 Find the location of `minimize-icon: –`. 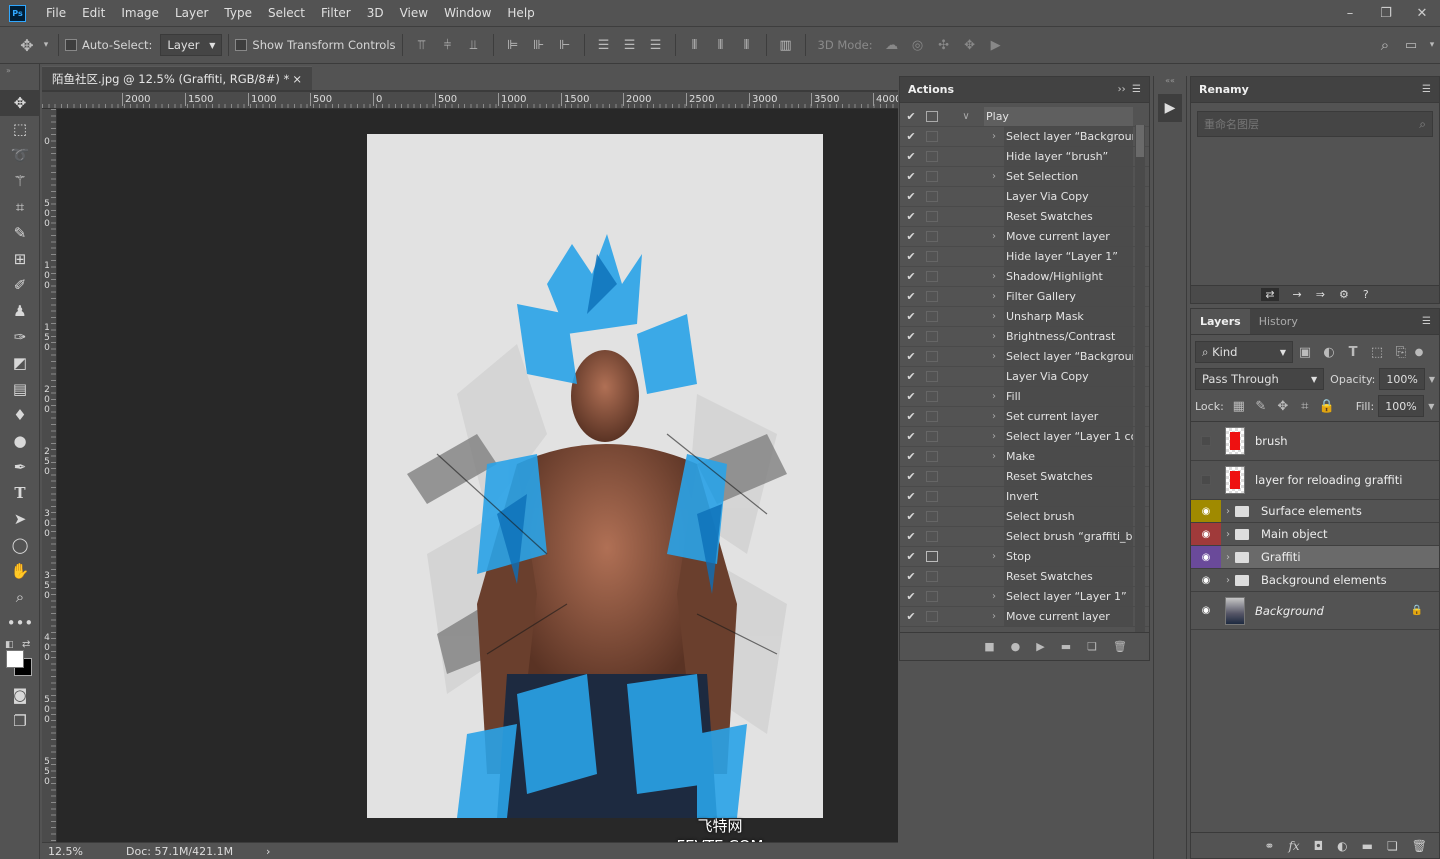

minimize-icon: – is located at coordinates (1350, 13).